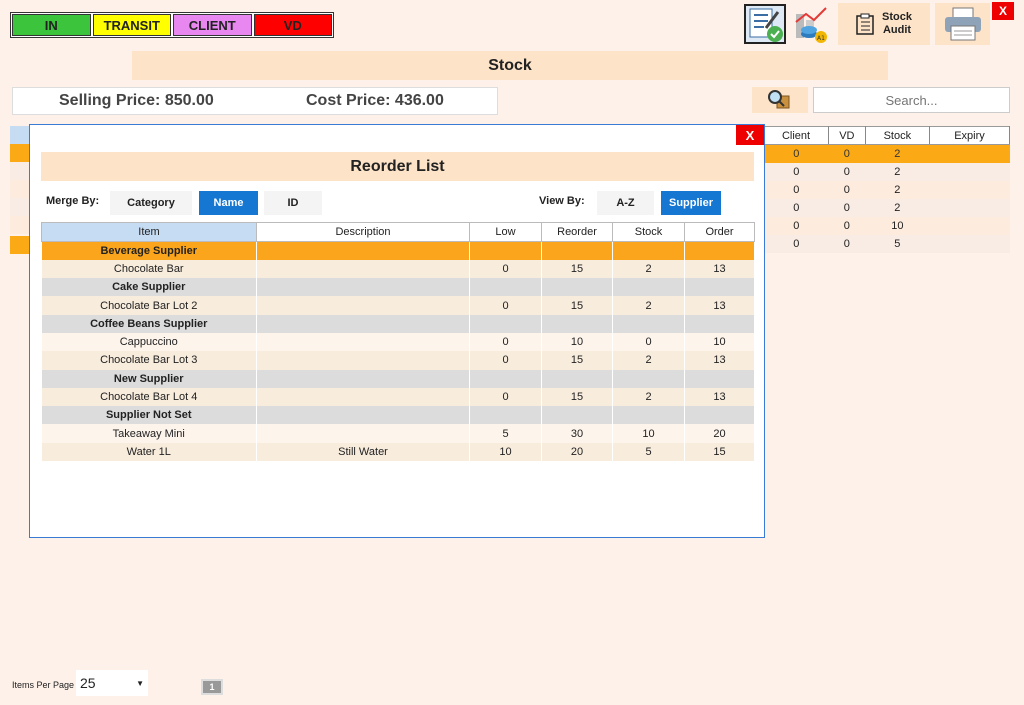 The image size is (1024, 705). I want to click on column-header-stock: Stock, so click(648, 232).